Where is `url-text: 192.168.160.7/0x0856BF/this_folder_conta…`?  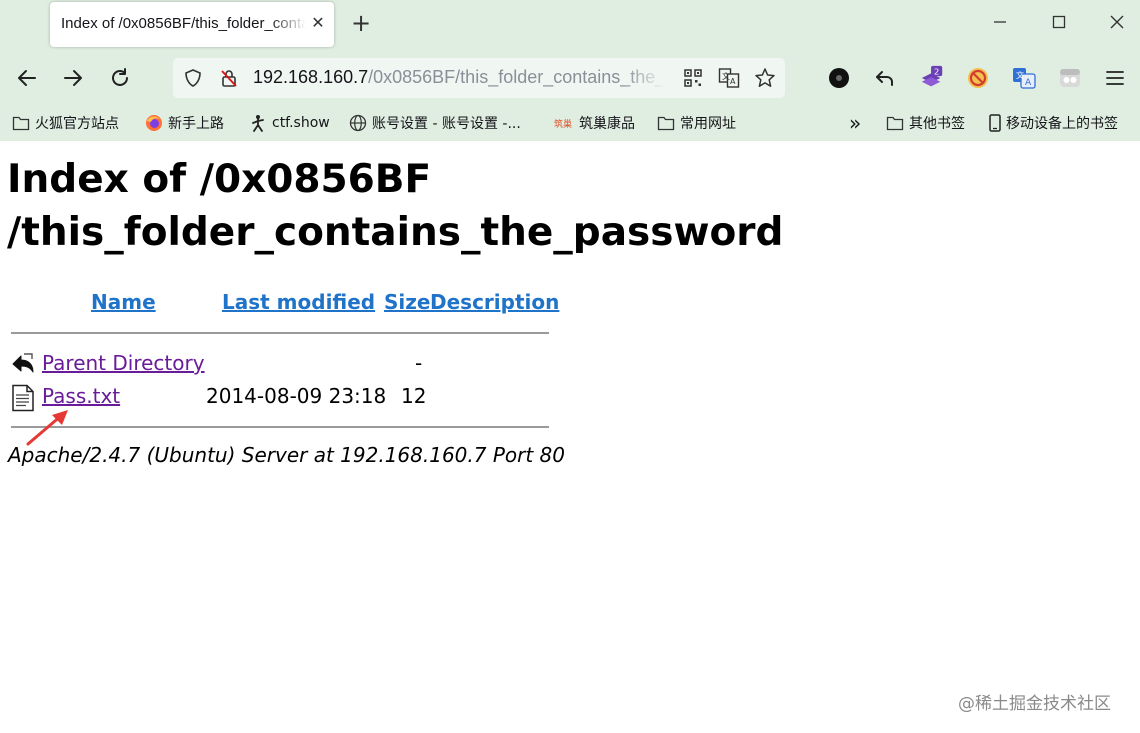
url-text: 192.168.160.7/0x0856BF/this_folder_conta… is located at coordinates (459, 77).